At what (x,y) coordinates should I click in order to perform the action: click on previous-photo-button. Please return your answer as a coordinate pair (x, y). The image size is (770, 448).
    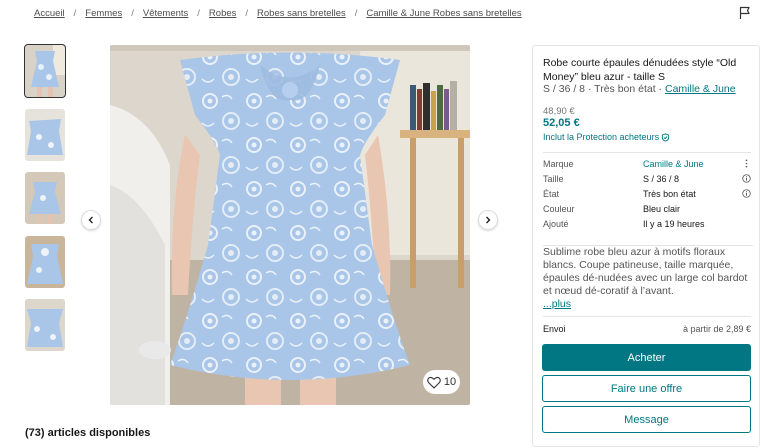
    Looking at the image, I should click on (91, 220).